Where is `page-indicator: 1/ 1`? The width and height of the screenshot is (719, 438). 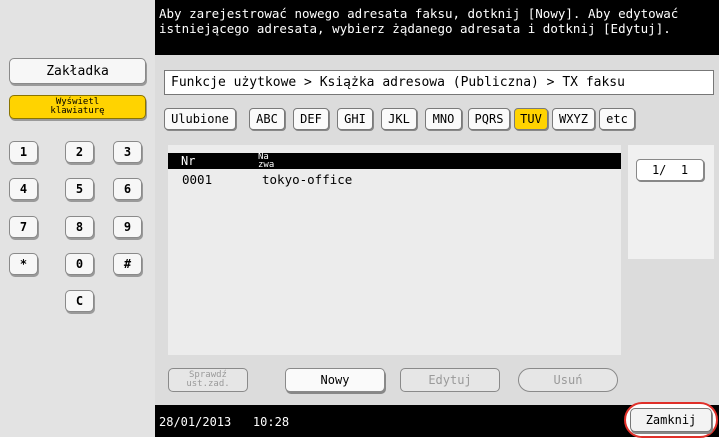 page-indicator: 1/ 1 is located at coordinates (670, 170).